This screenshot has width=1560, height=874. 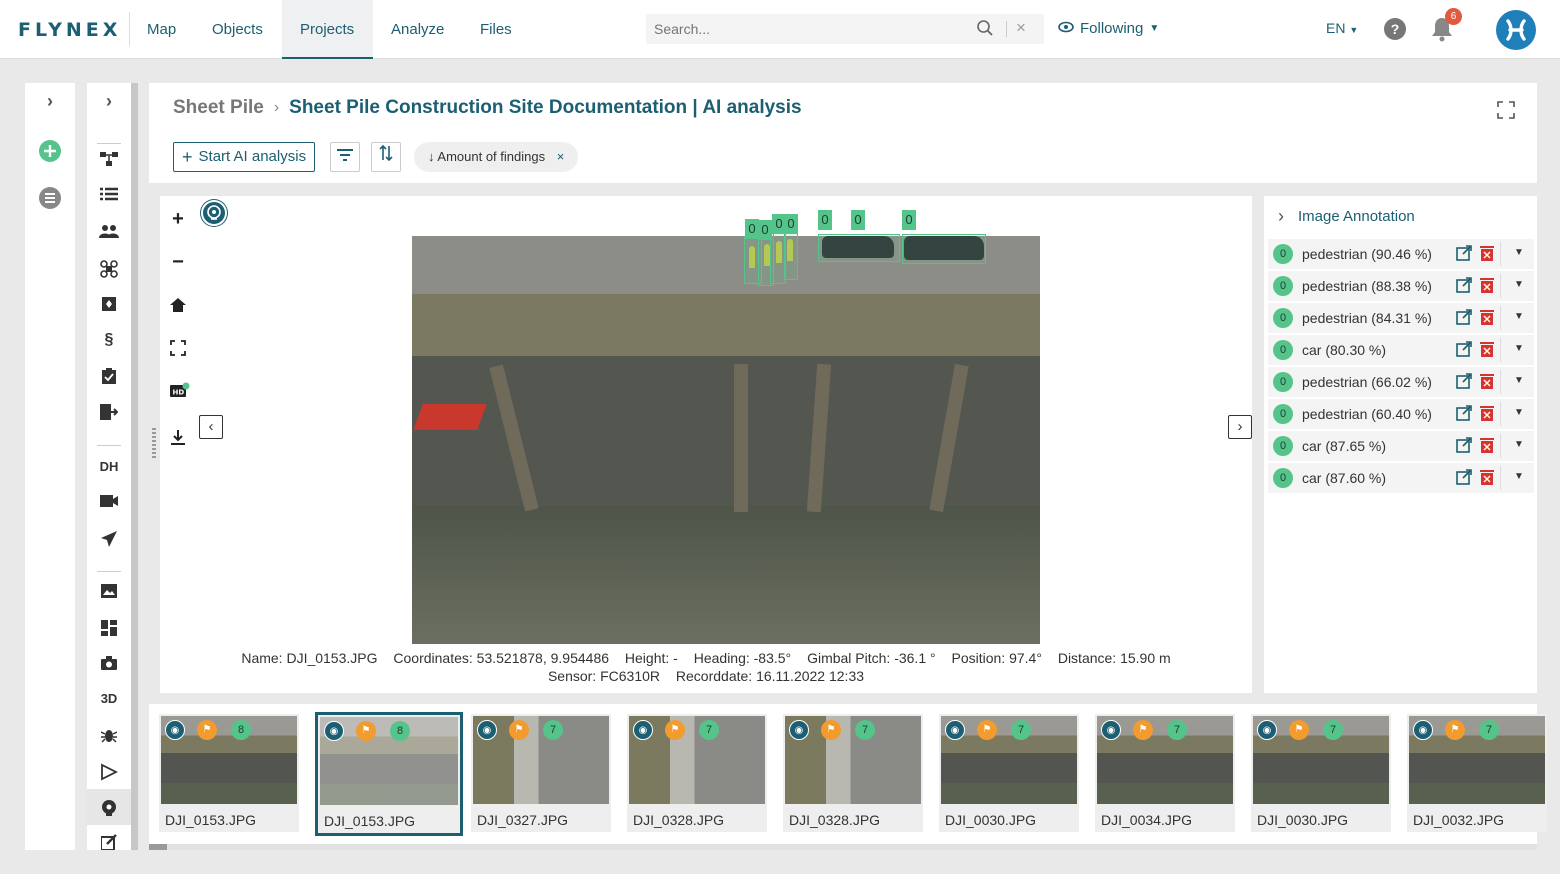 I want to click on list-icon, so click(x=50, y=199).